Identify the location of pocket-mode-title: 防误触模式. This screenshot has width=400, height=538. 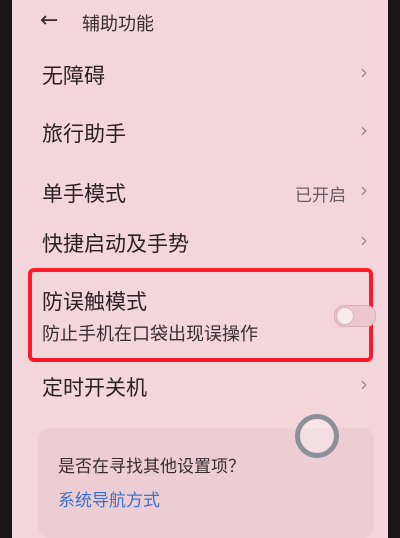
(94, 302).